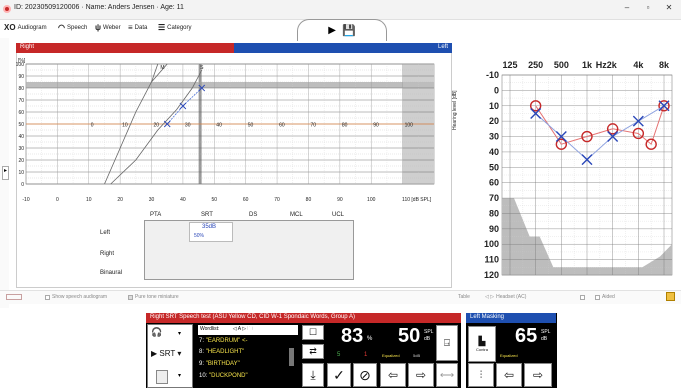  I want to click on expand-panel-button: ▸, so click(5, 173).